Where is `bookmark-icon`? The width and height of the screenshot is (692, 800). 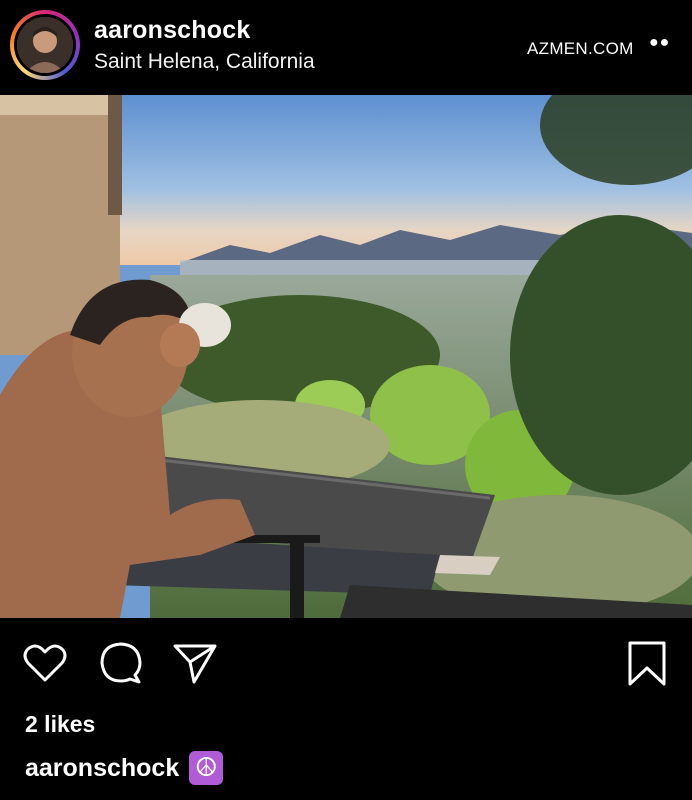
bookmark-icon is located at coordinates (647, 664).